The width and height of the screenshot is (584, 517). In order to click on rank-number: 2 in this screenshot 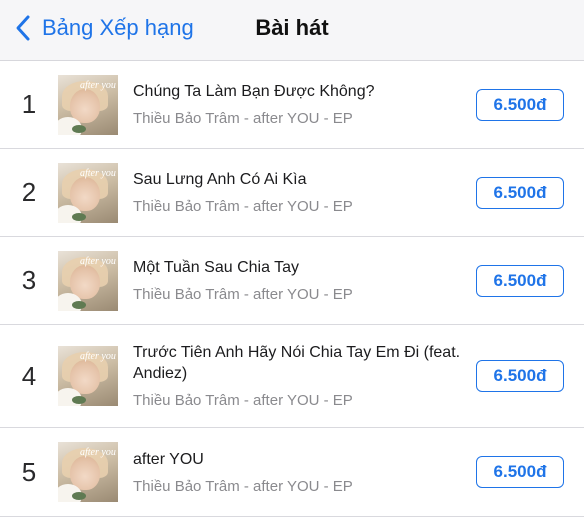, I will do `click(29, 192)`.